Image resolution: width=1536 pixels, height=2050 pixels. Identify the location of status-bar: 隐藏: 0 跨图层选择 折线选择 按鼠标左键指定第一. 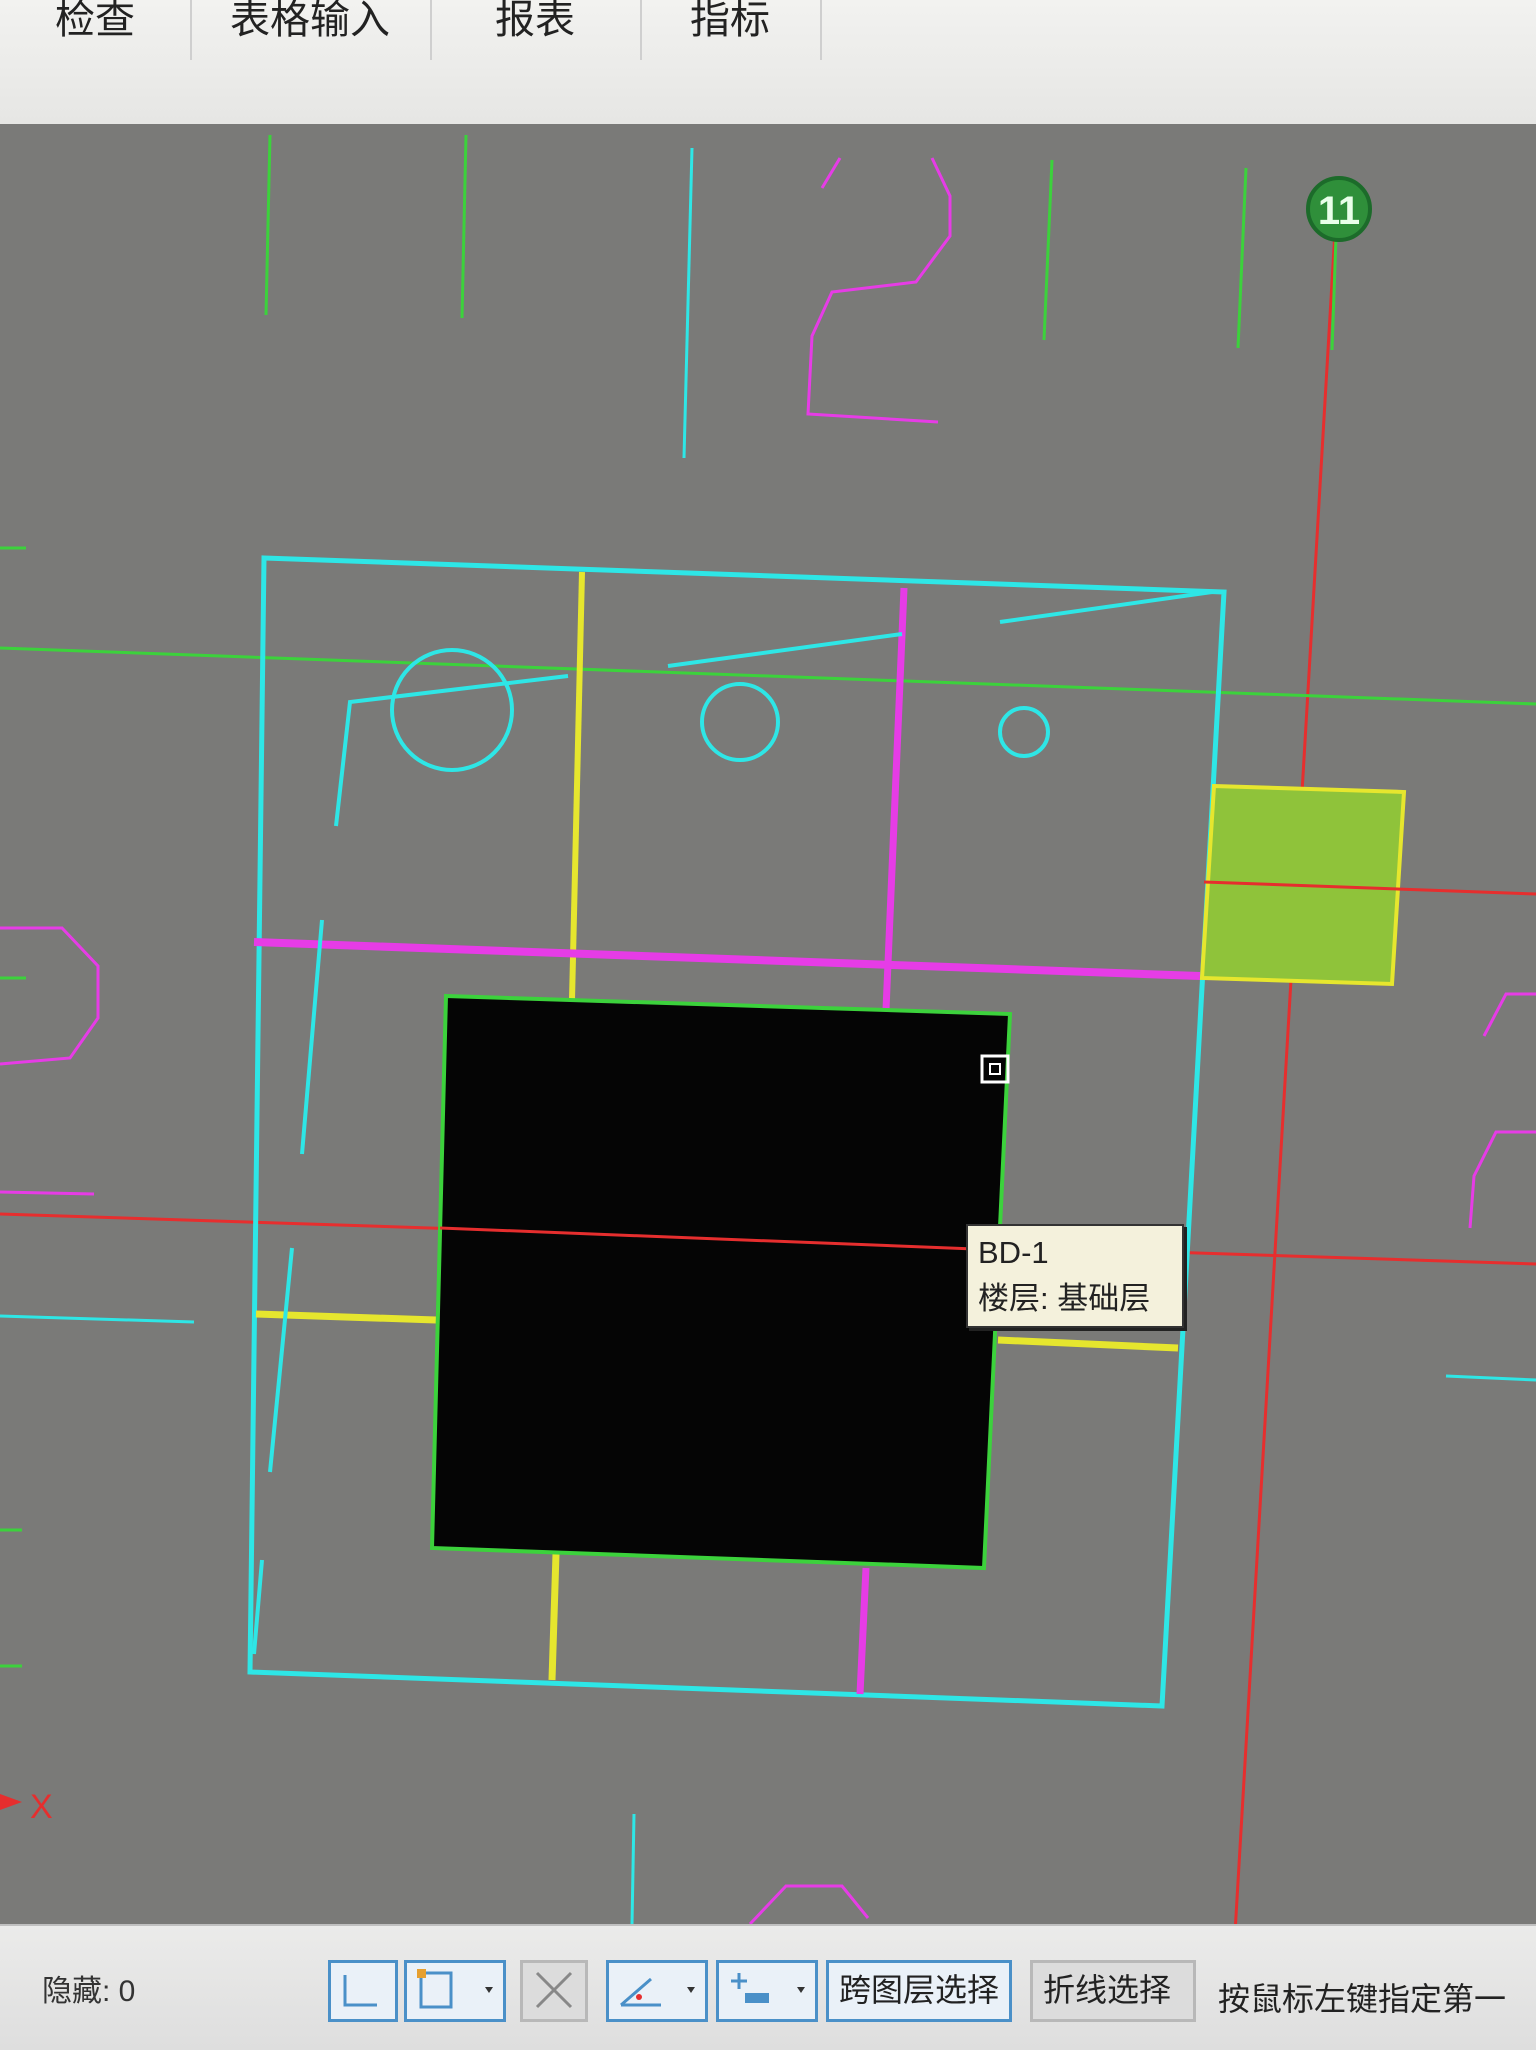
(768, 1987).